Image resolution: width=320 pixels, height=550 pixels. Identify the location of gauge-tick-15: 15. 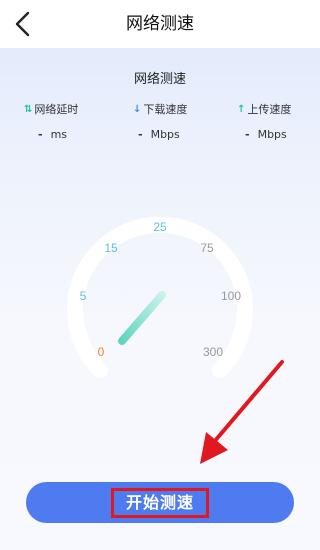
(111, 248).